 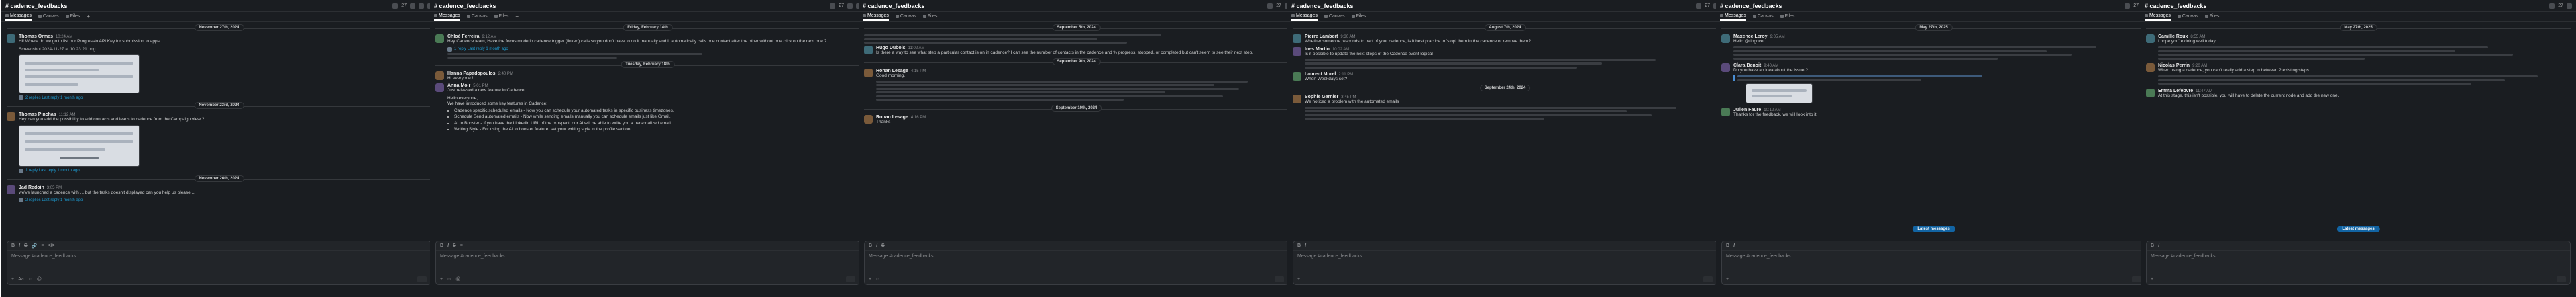 What do you see at coordinates (2173, 37) in the screenshot?
I see `author-name: Camille Roux` at bounding box center [2173, 37].